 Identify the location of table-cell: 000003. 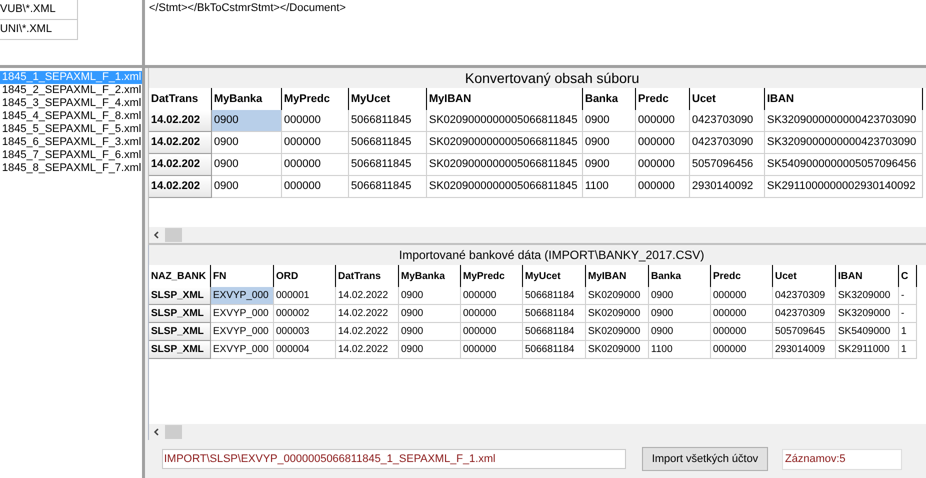
(305, 332).